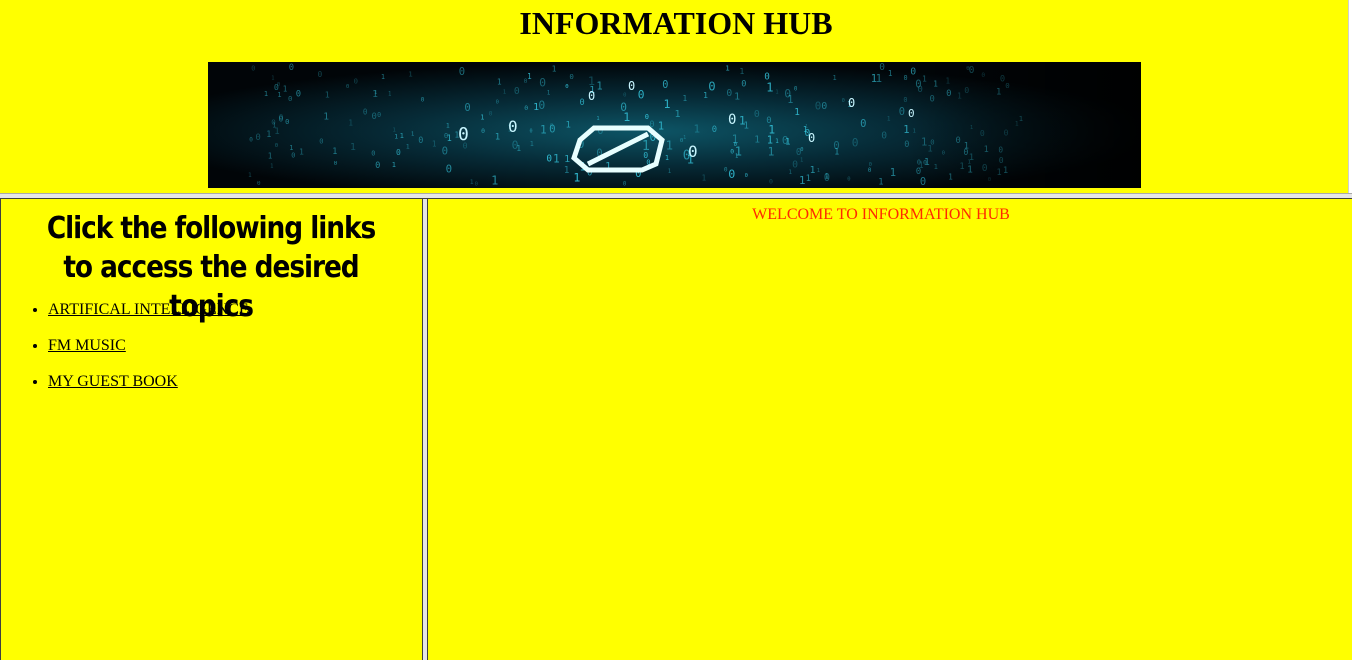 The height and width of the screenshot is (660, 1352). What do you see at coordinates (1350, 96) in the screenshot?
I see `header-scrollbar-edge` at bounding box center [1350, 96].